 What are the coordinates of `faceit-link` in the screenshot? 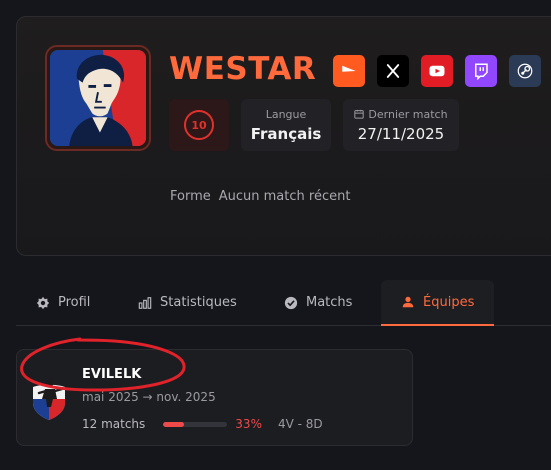 It's located at (349, 71).